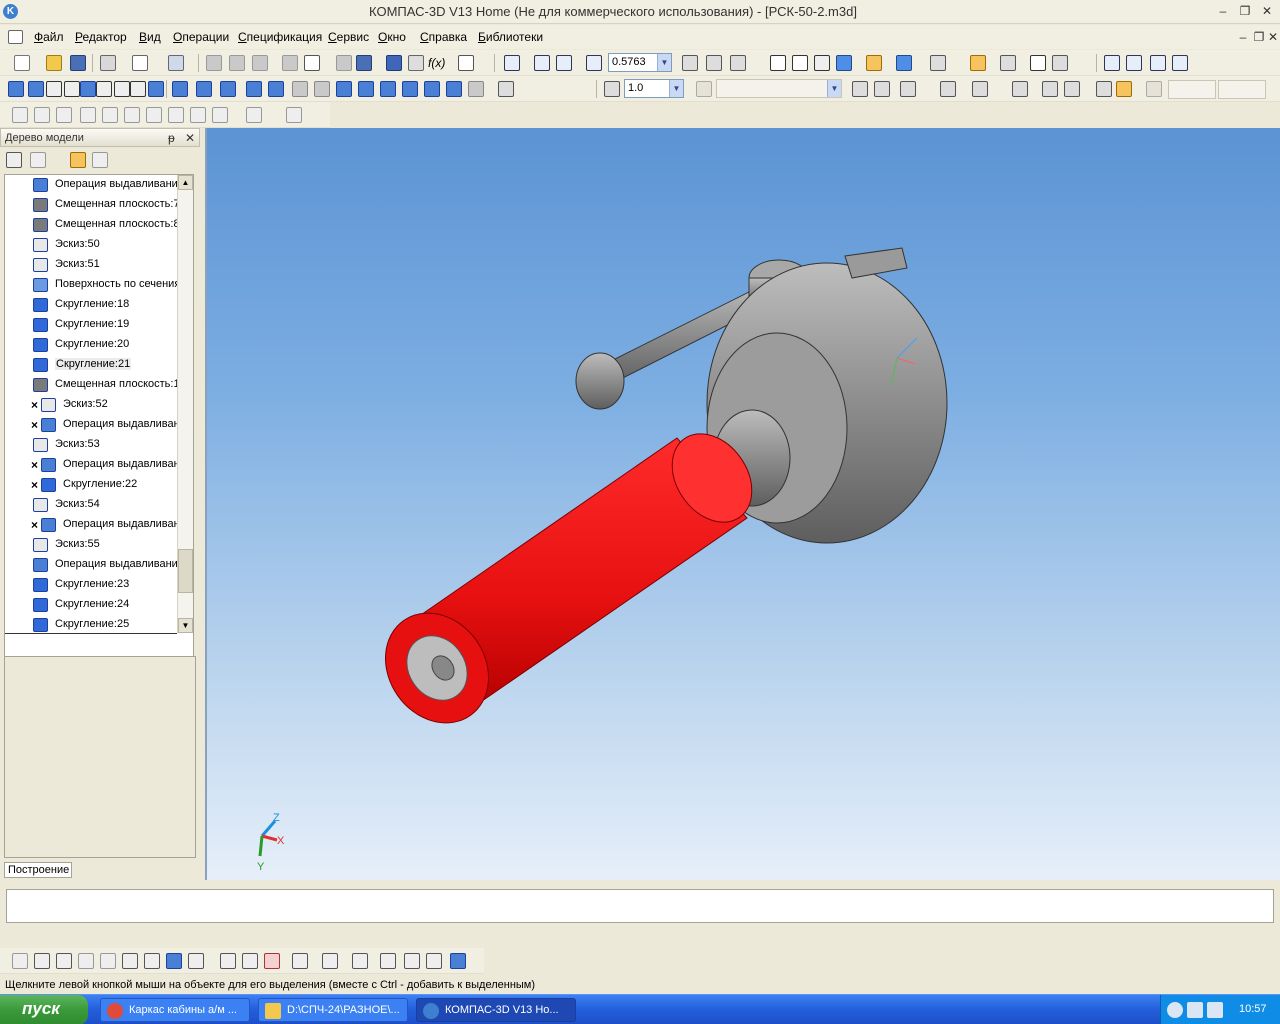 The width and height of the screenshot is (1280, 1024). I want to click on orientation-icon, so click(738, 63).